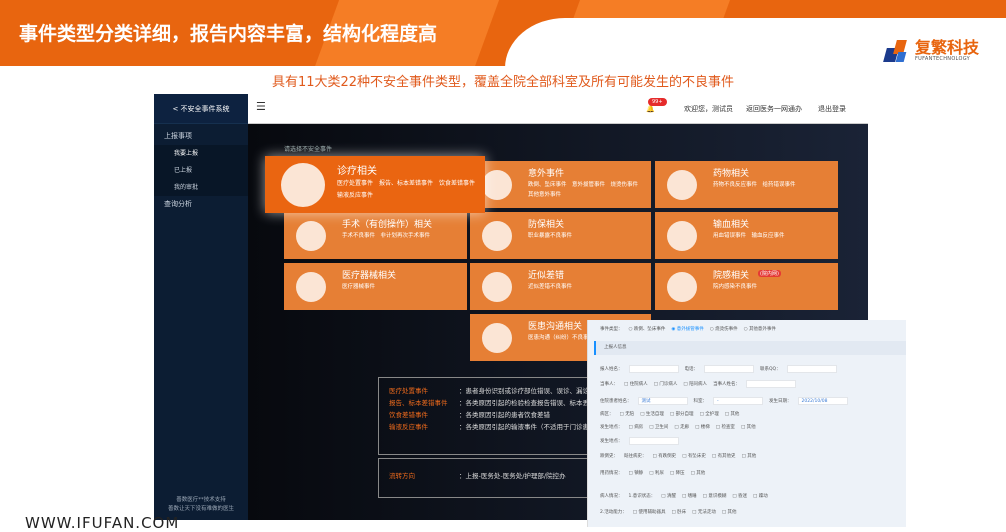 The height and width of the screenshot is (532, 1006). Describe the element at coordinates (387, 225) in the screenshot. I see `card-title: 手术（有创操作）相关` at that location.